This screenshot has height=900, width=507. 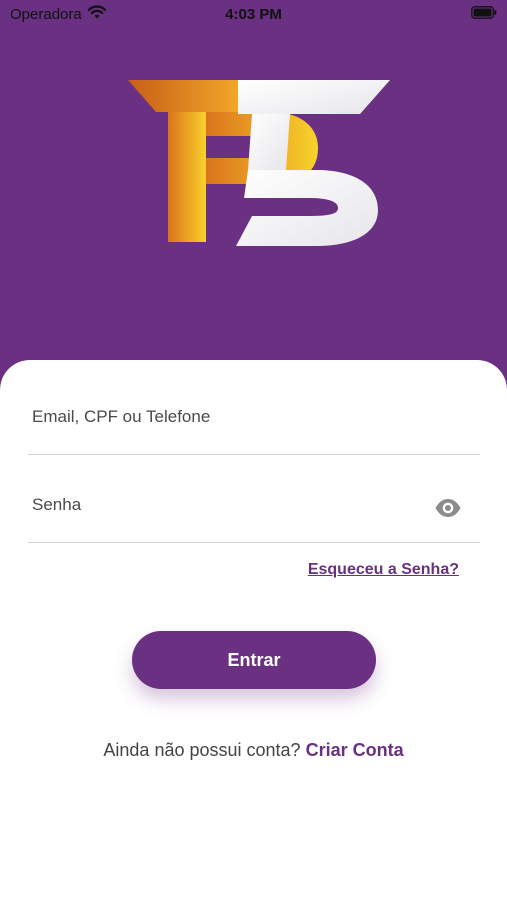 I want to click on enter-button: Entrar, so click(x=254, y=660).